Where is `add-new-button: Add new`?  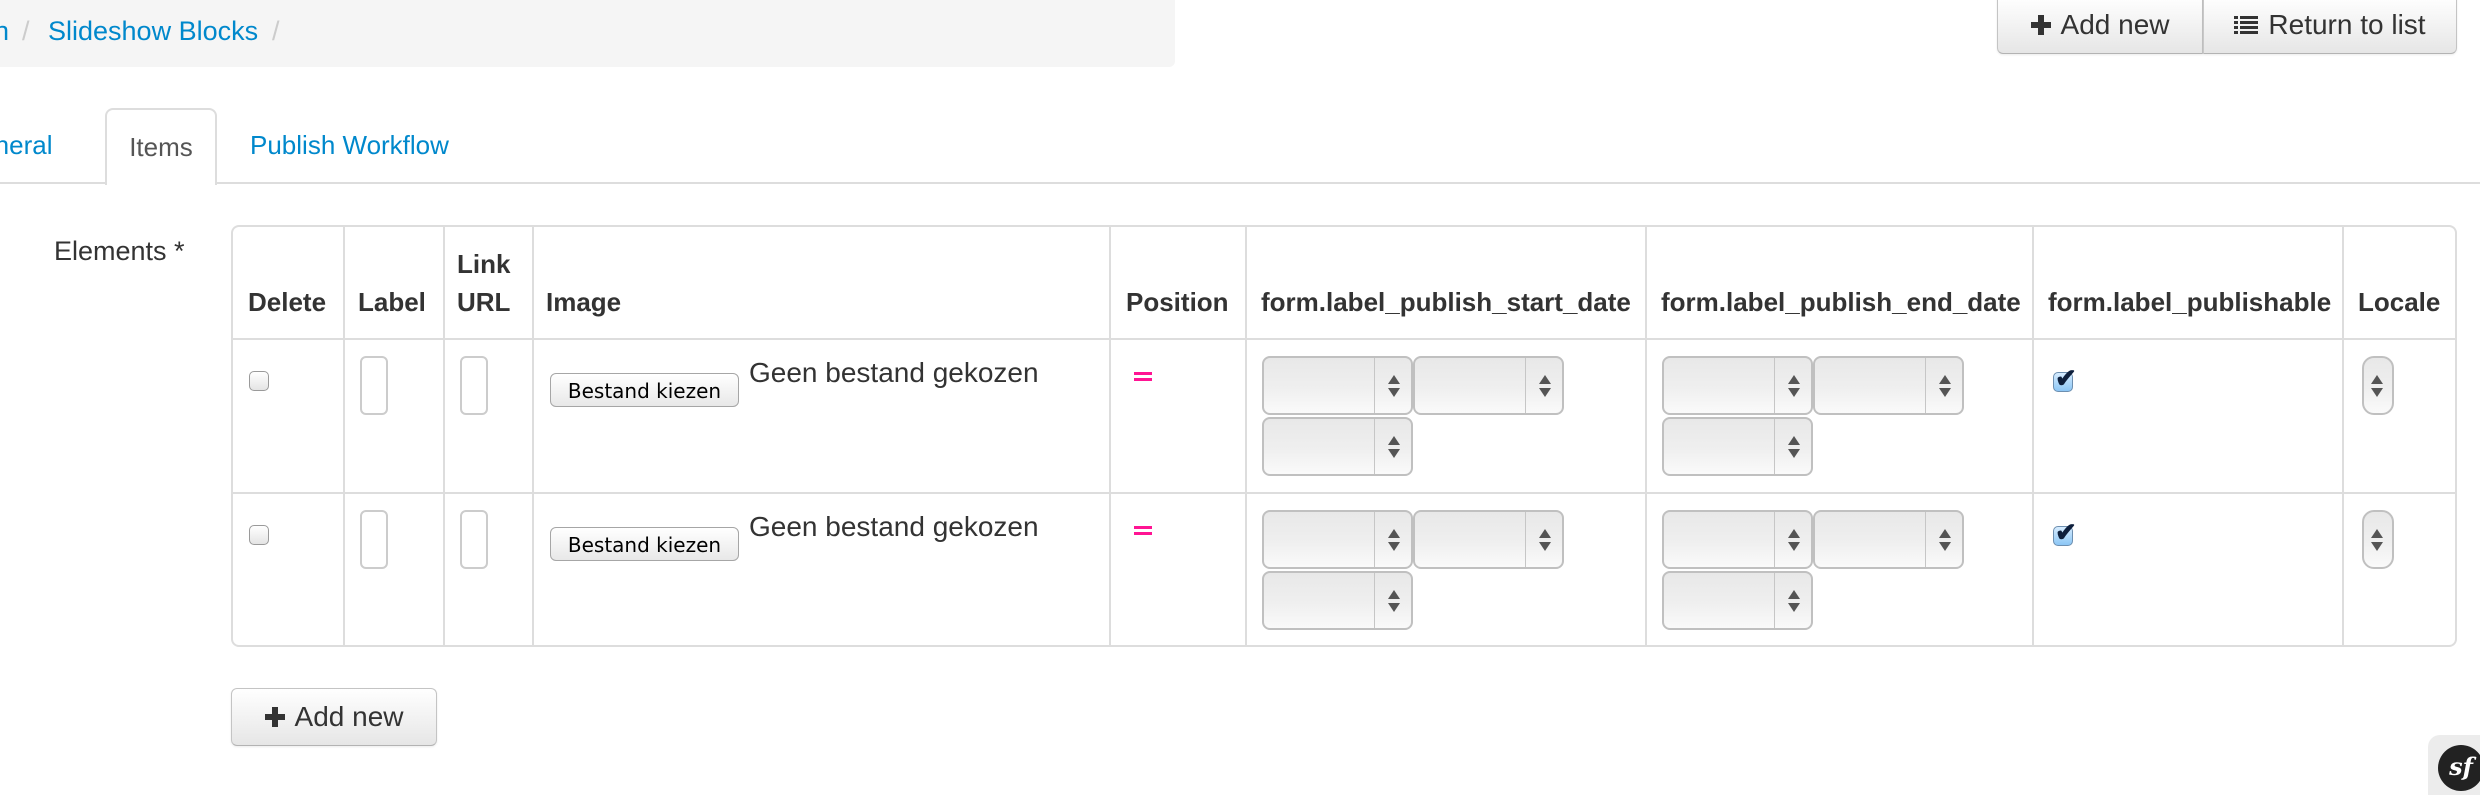
add-new-button: Add new is located at coordinates (2100, 27).